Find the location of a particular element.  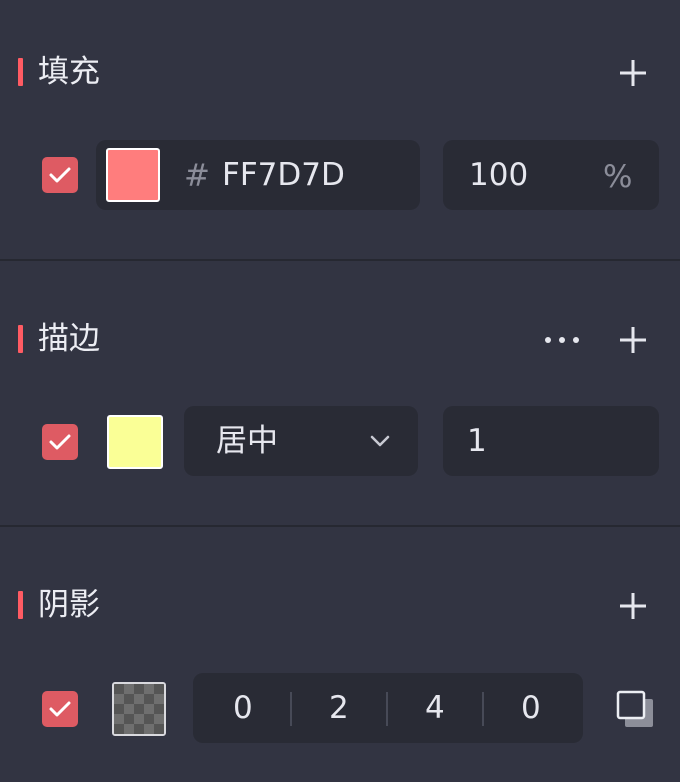

stroke-add-button is located at coordinates (633, 340).